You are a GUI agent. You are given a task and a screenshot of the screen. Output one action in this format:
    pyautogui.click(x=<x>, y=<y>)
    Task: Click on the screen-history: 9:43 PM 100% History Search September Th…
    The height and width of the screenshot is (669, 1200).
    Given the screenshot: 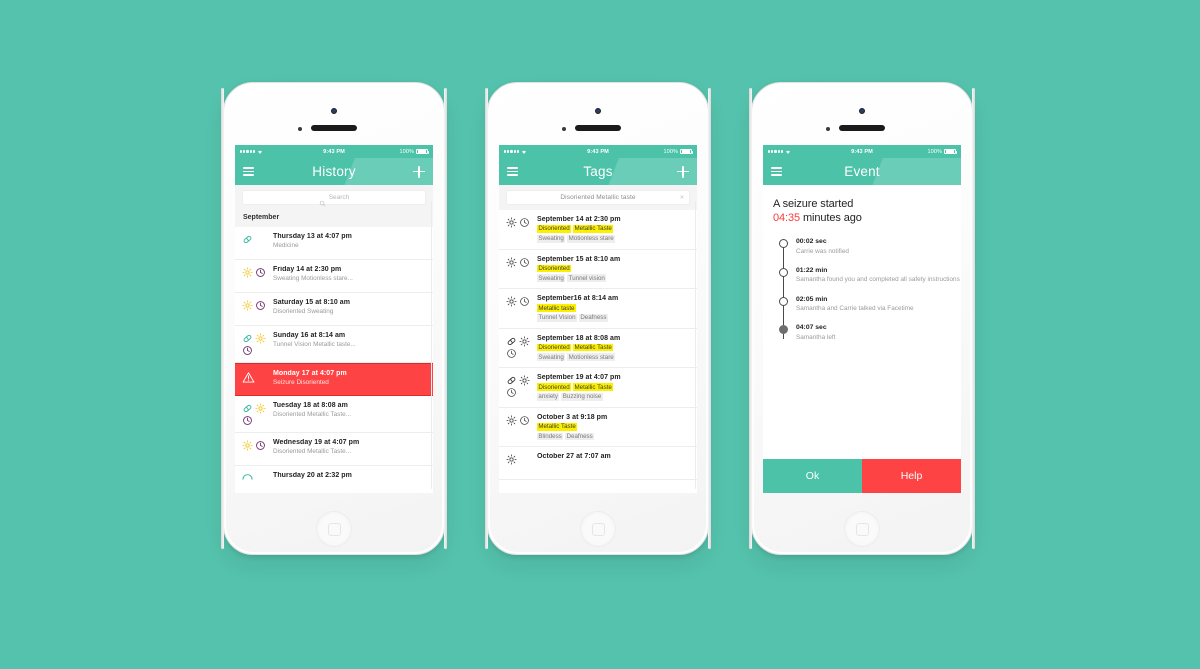 What is the action you would take?
    pyautogui.click(x=334, y=319)
    